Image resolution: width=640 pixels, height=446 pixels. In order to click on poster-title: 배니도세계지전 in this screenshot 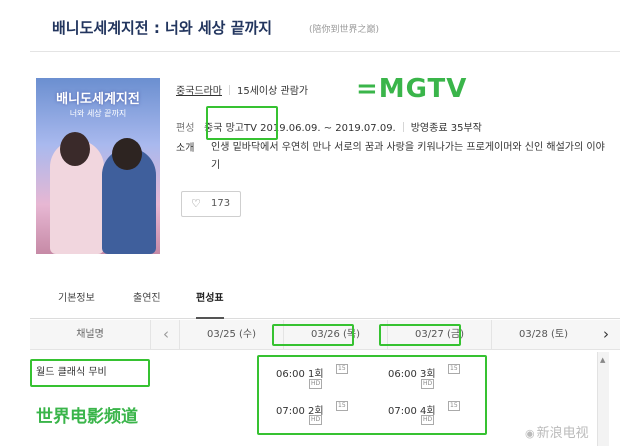, I will do `click(98, 99)`.